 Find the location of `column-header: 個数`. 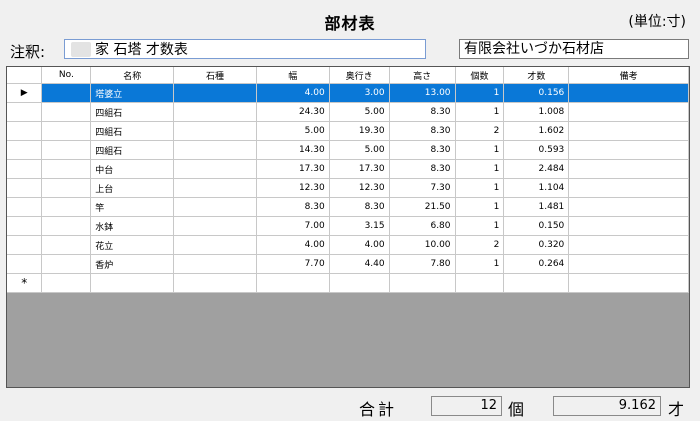

column-header: 個数 is located at coordinates (480, 75).